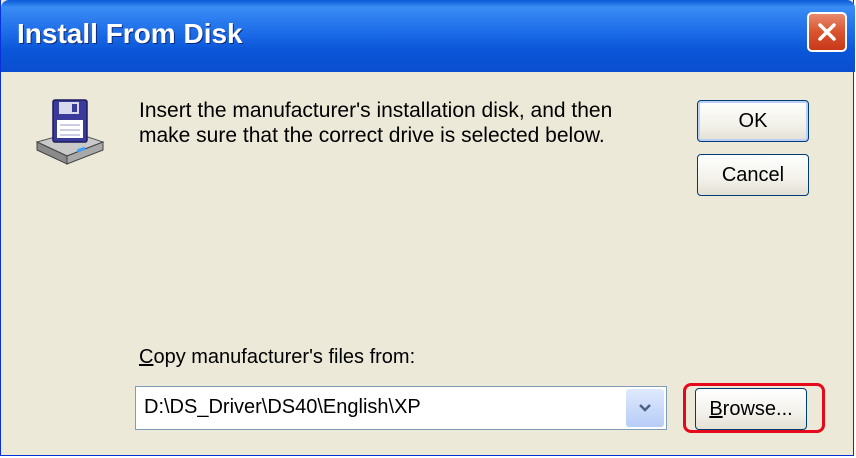  I want to click on chevron-down-icon, so click(645, 408).